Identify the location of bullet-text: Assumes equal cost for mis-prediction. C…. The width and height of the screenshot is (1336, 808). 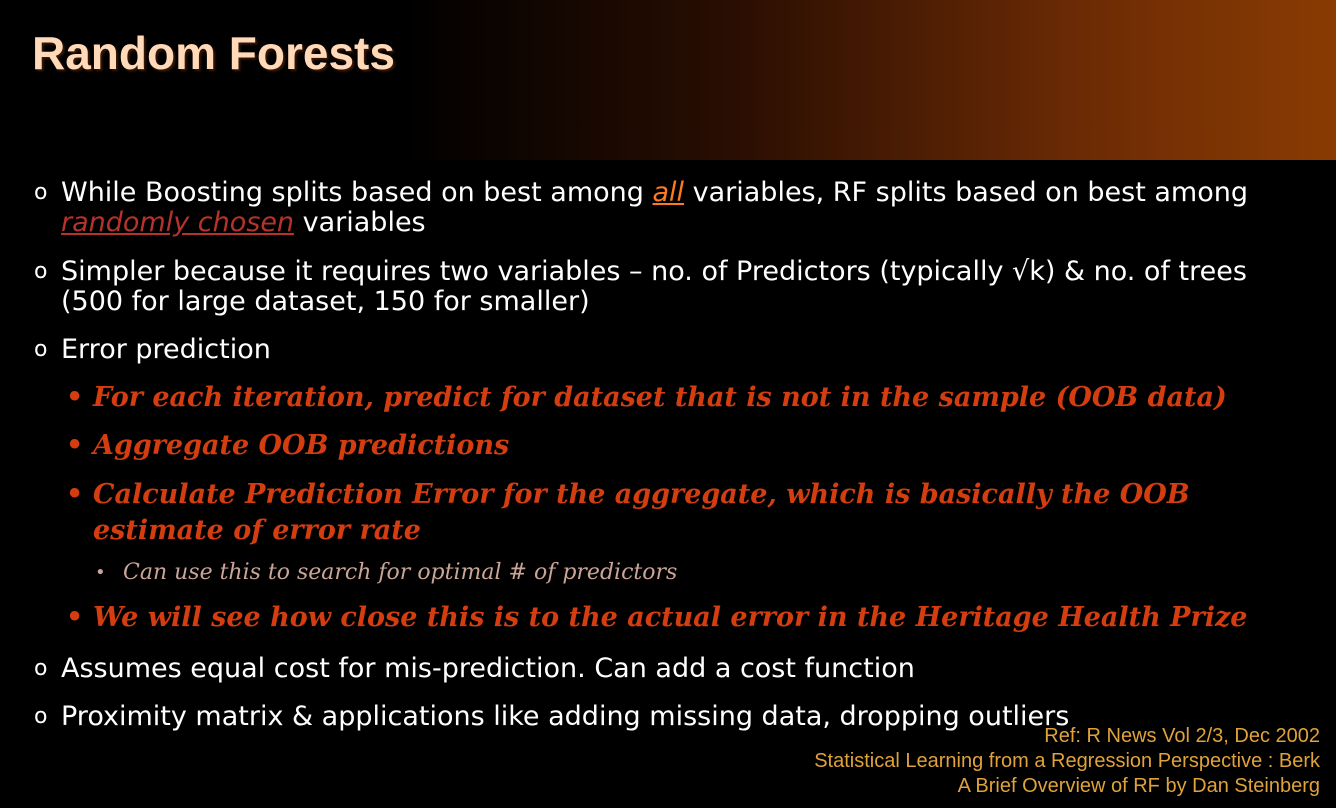
(488, 668).